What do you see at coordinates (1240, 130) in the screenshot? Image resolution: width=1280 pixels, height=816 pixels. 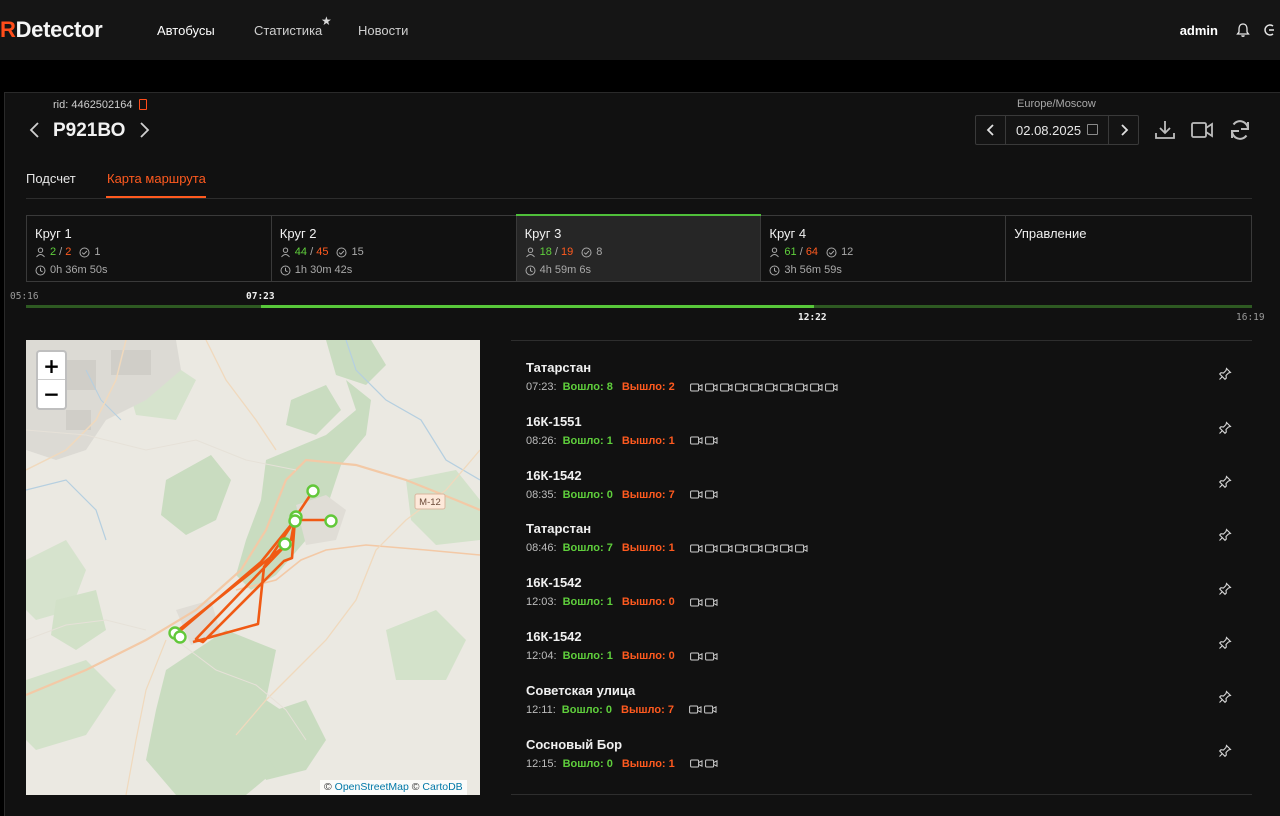 I see `refresh-icon` at bounding box center [1240, 130].